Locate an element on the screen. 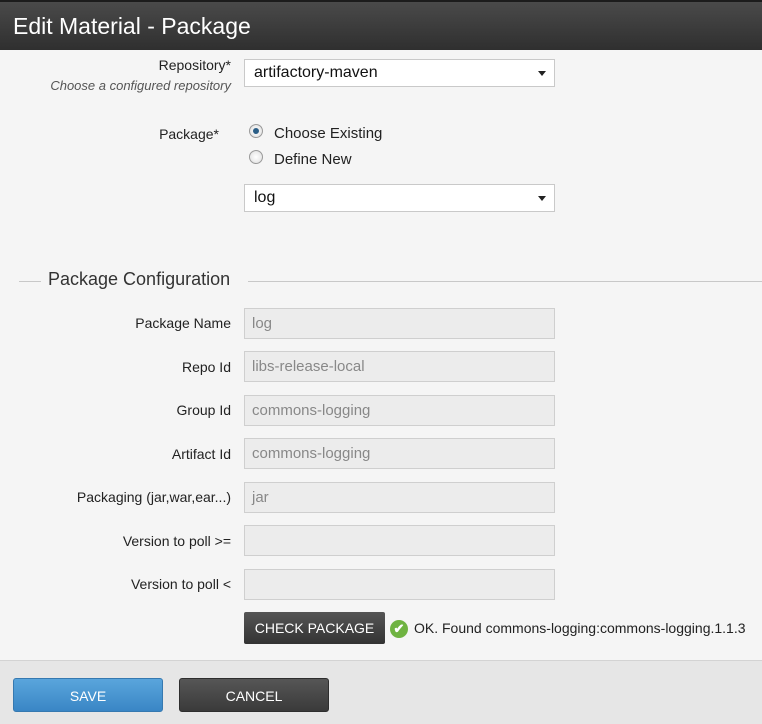  version-min-input is located at coordinates (399, 540).